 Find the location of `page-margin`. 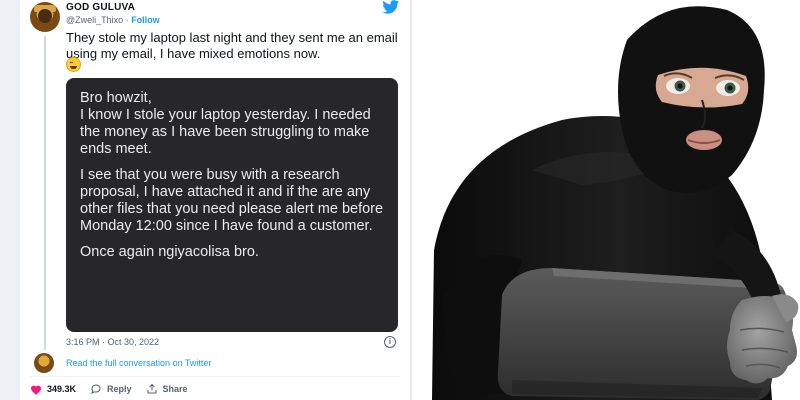

page-margin is located at coordinates (10, 200).